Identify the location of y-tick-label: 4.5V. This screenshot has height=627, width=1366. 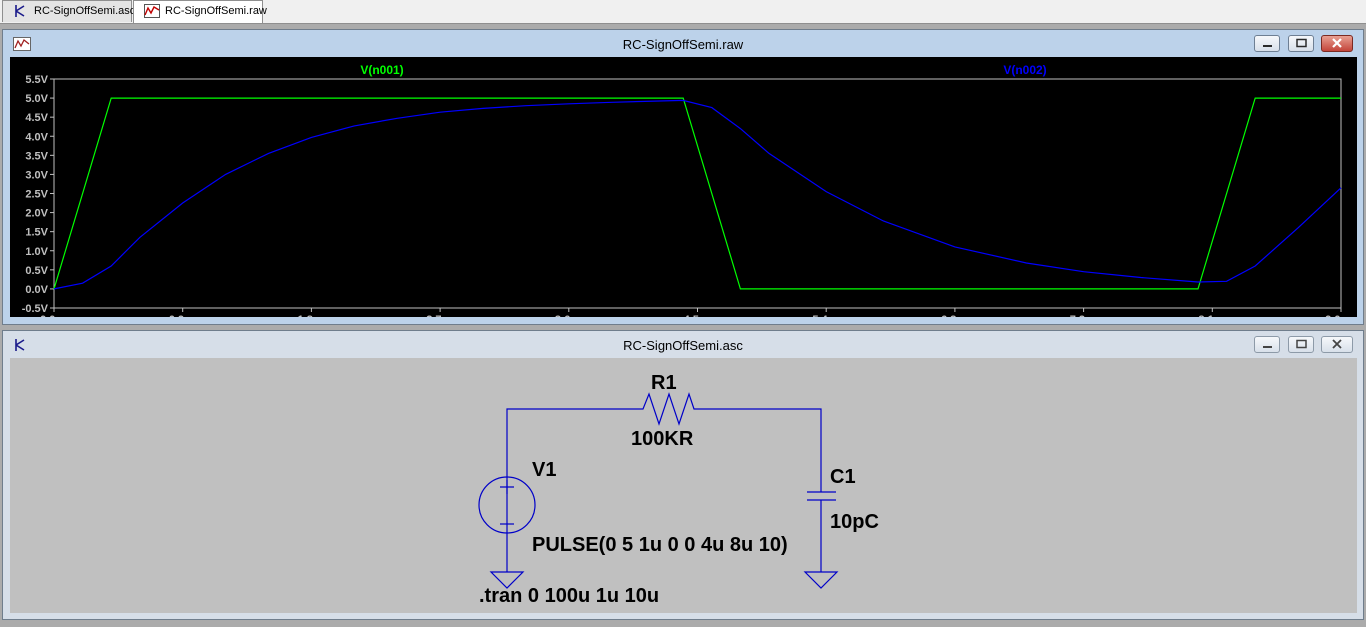
(36, 118).